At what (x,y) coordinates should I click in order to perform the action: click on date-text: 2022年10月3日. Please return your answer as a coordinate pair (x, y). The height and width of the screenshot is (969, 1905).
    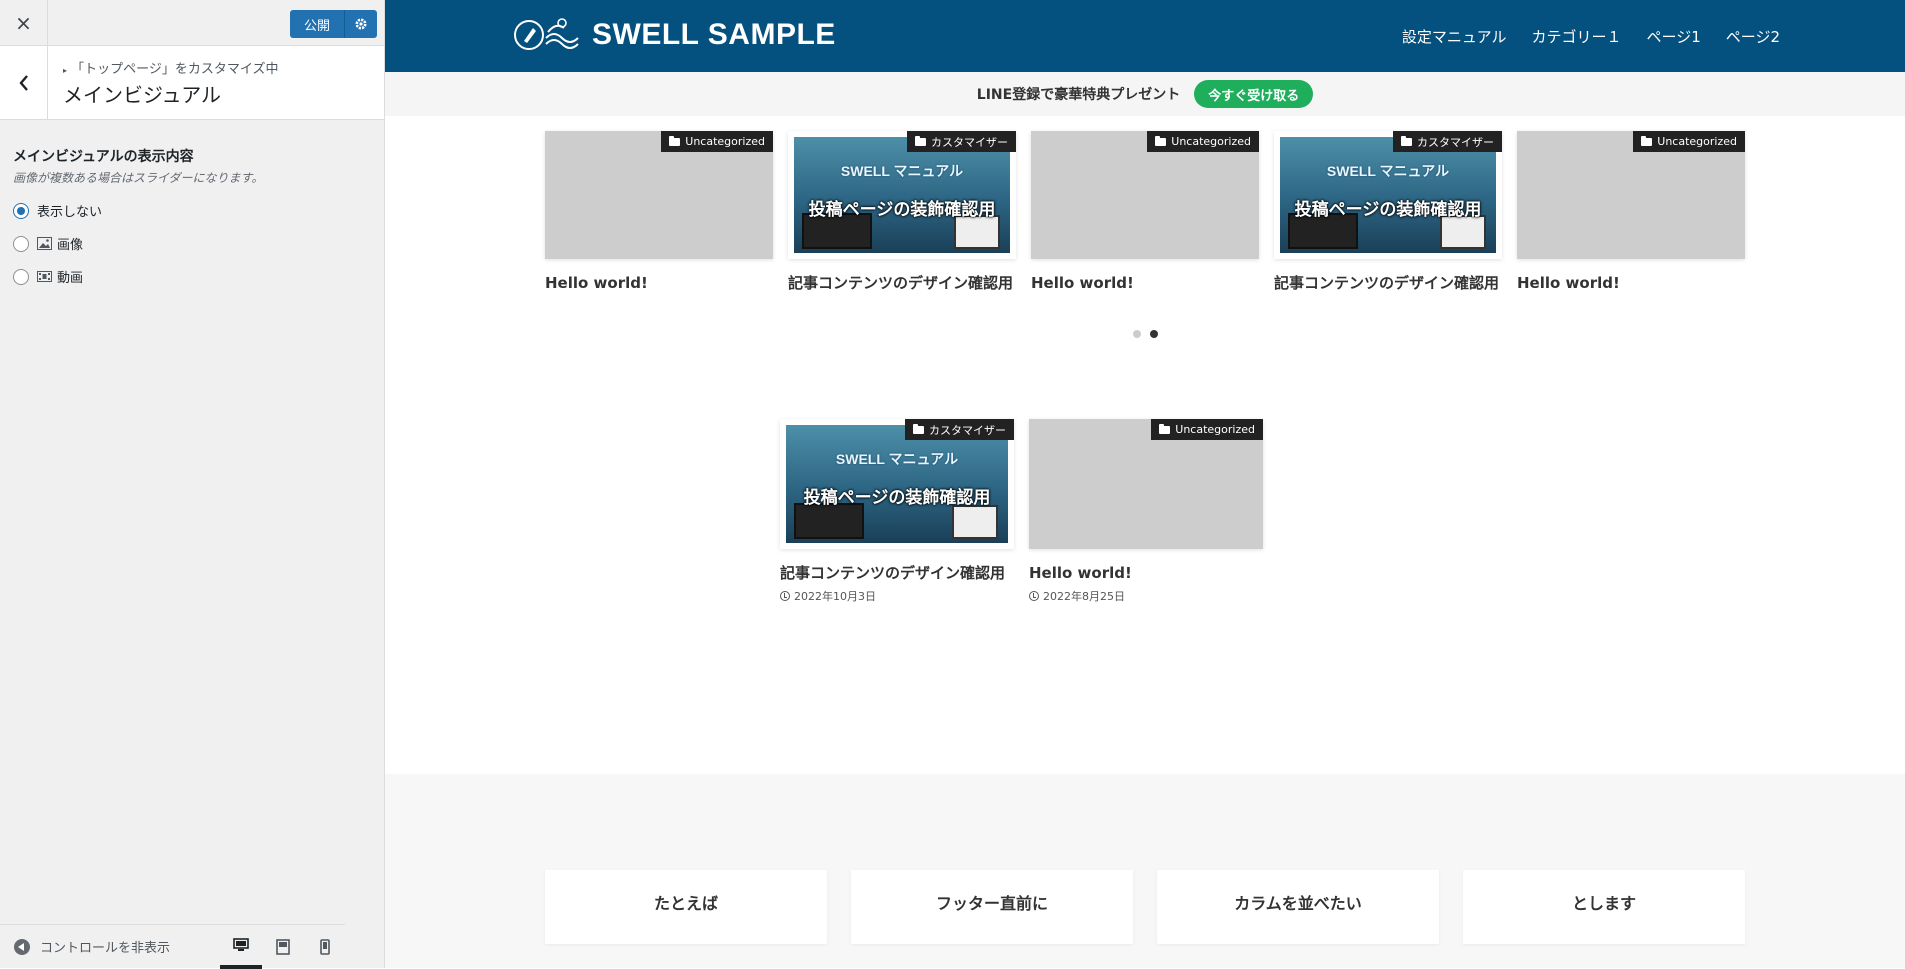
    Looking at the image, I should click on (835, 596).